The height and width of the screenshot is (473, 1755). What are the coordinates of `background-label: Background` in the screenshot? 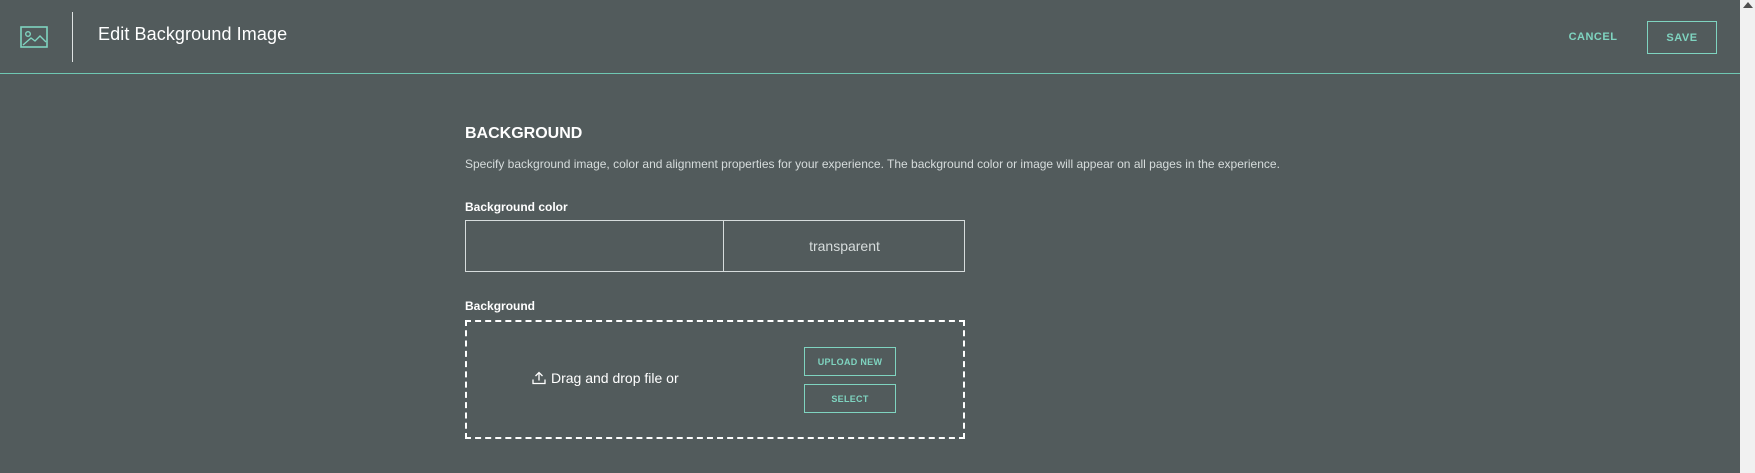 It's located at (500, 306).